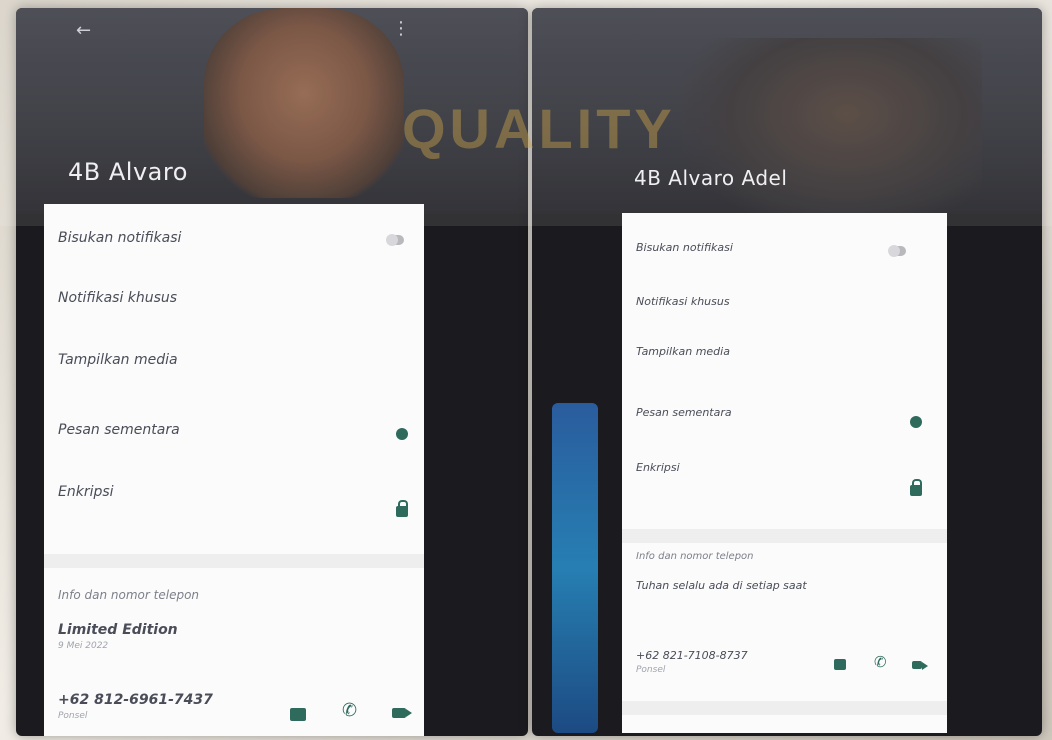 The width and height of the screenshot is (1052, 740). What do you see at coordinates (692, 655) in the screenshot?
I see `phone-number: +62 821-7108-8737` at bounding box center [692, 655].